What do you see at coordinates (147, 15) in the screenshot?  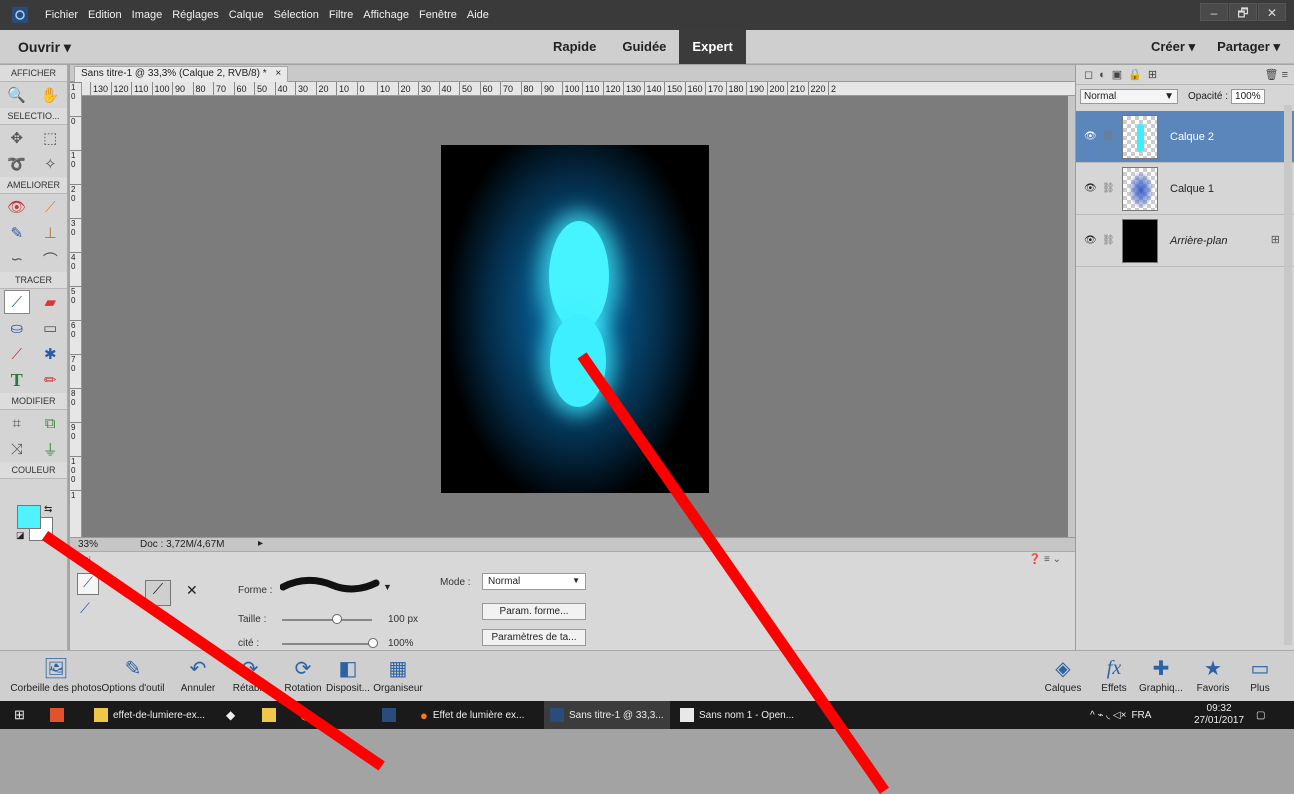 I see `menu-image: Image` at bounding box center [147, 15].